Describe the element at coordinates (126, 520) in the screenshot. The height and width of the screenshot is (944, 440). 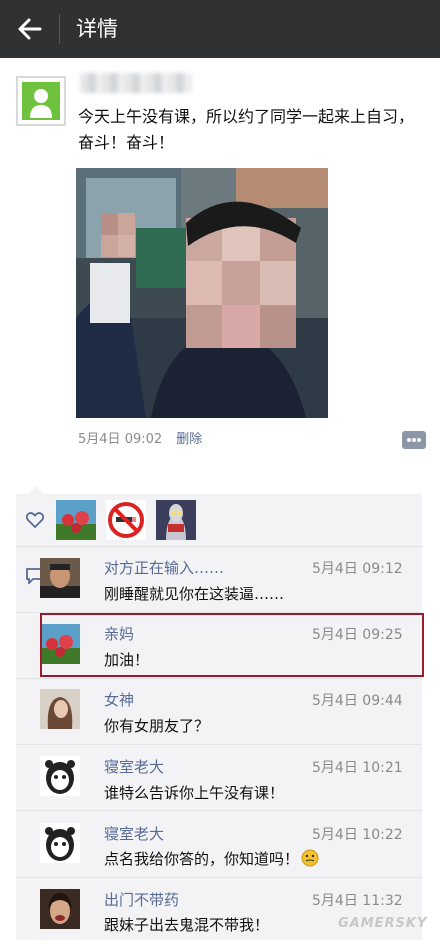
I see `like-avatar-no-smoking` at that location.